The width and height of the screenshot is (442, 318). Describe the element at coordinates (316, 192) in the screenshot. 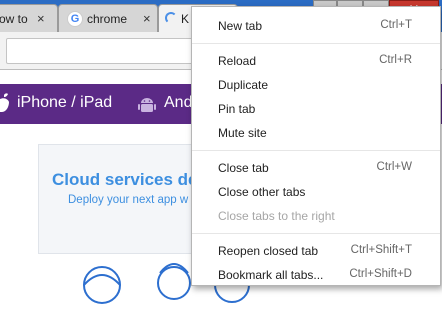

I see `menu-item-close-other-tabs: Close other tabs` at that location.